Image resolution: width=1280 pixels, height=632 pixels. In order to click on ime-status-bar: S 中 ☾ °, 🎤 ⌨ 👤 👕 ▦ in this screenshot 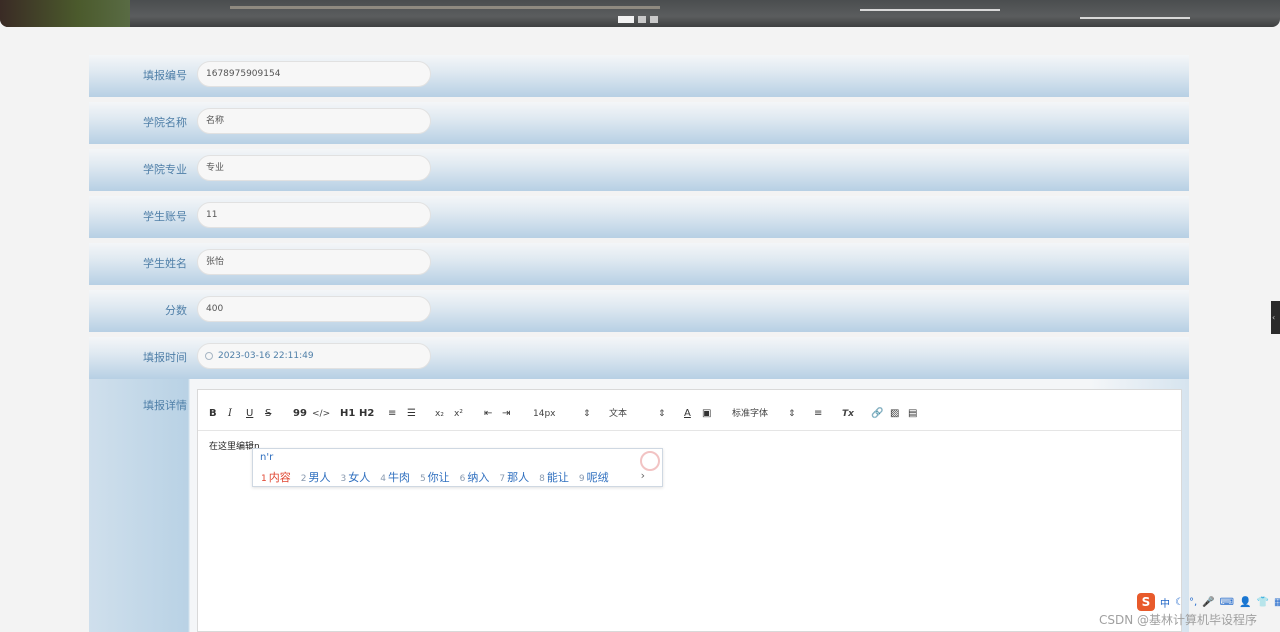, I will do `click(1208, 602)`.